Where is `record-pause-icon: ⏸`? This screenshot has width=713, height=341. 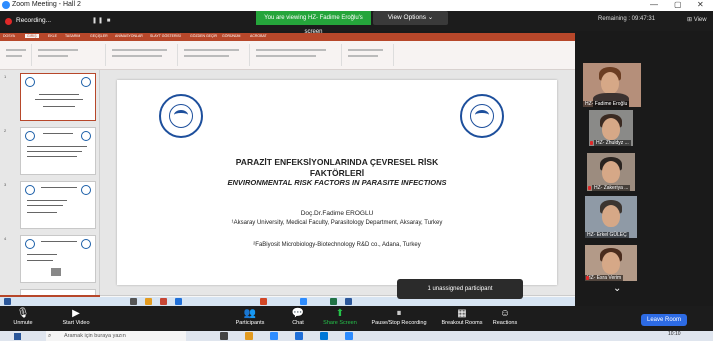 record-pause-icon: ⏸ is located at coordinates (399, 313).